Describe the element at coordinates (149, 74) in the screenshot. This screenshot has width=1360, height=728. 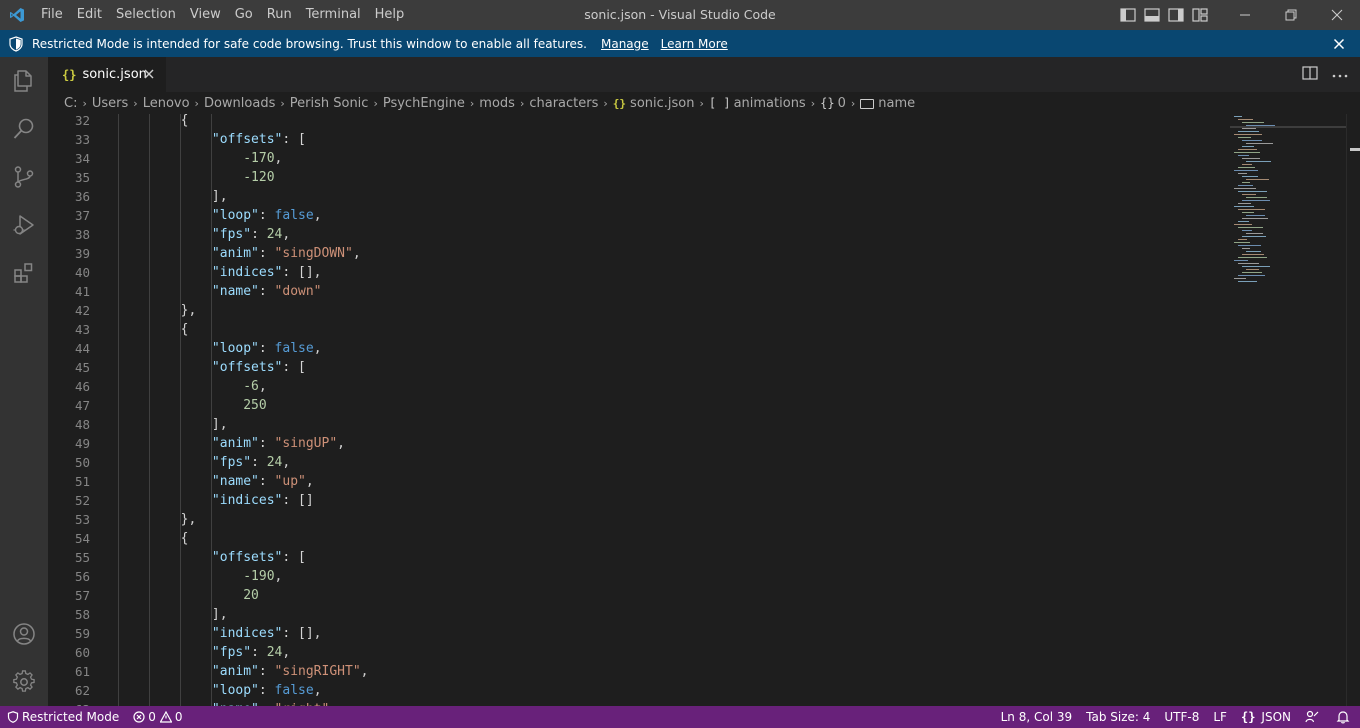
I see `close-tab-icon` at that location.